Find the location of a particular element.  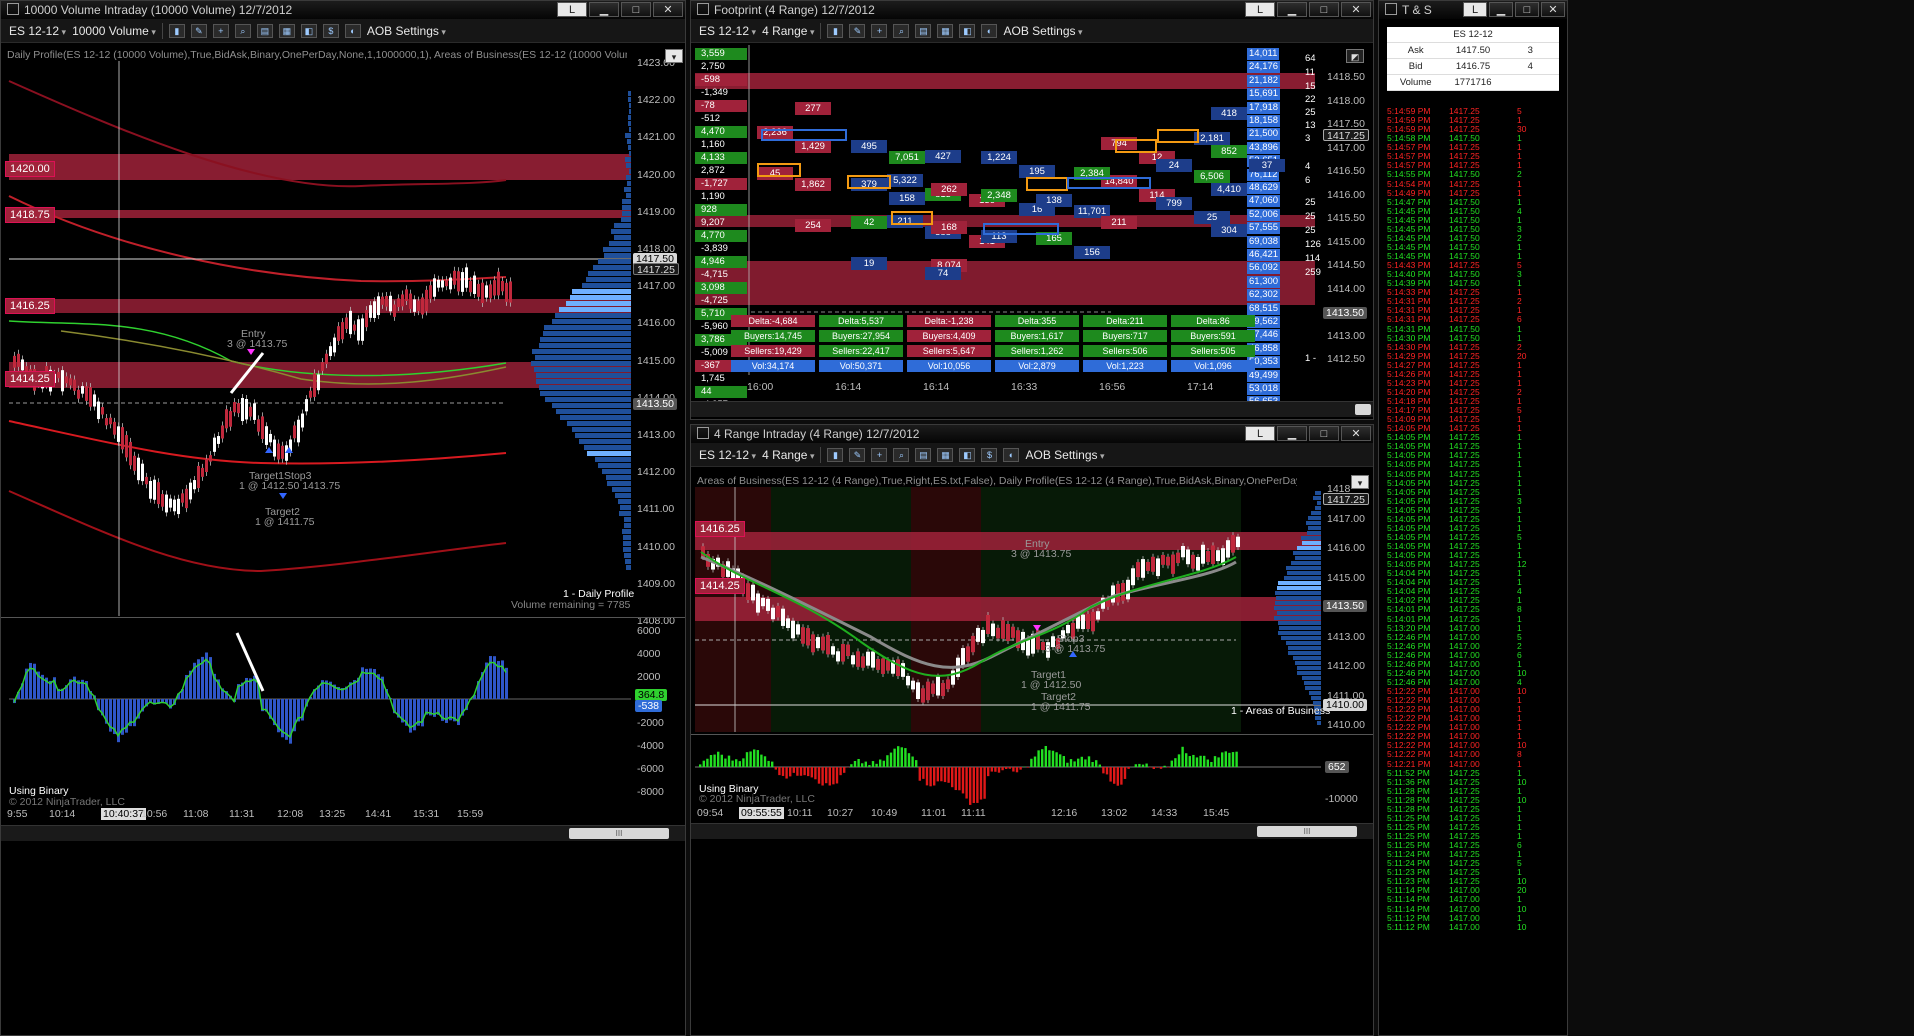

footprint-title-bar: Footprint (4 Range) 12/7/2012 L ▁ □ ✕ is located at coordinates (1032, 10).